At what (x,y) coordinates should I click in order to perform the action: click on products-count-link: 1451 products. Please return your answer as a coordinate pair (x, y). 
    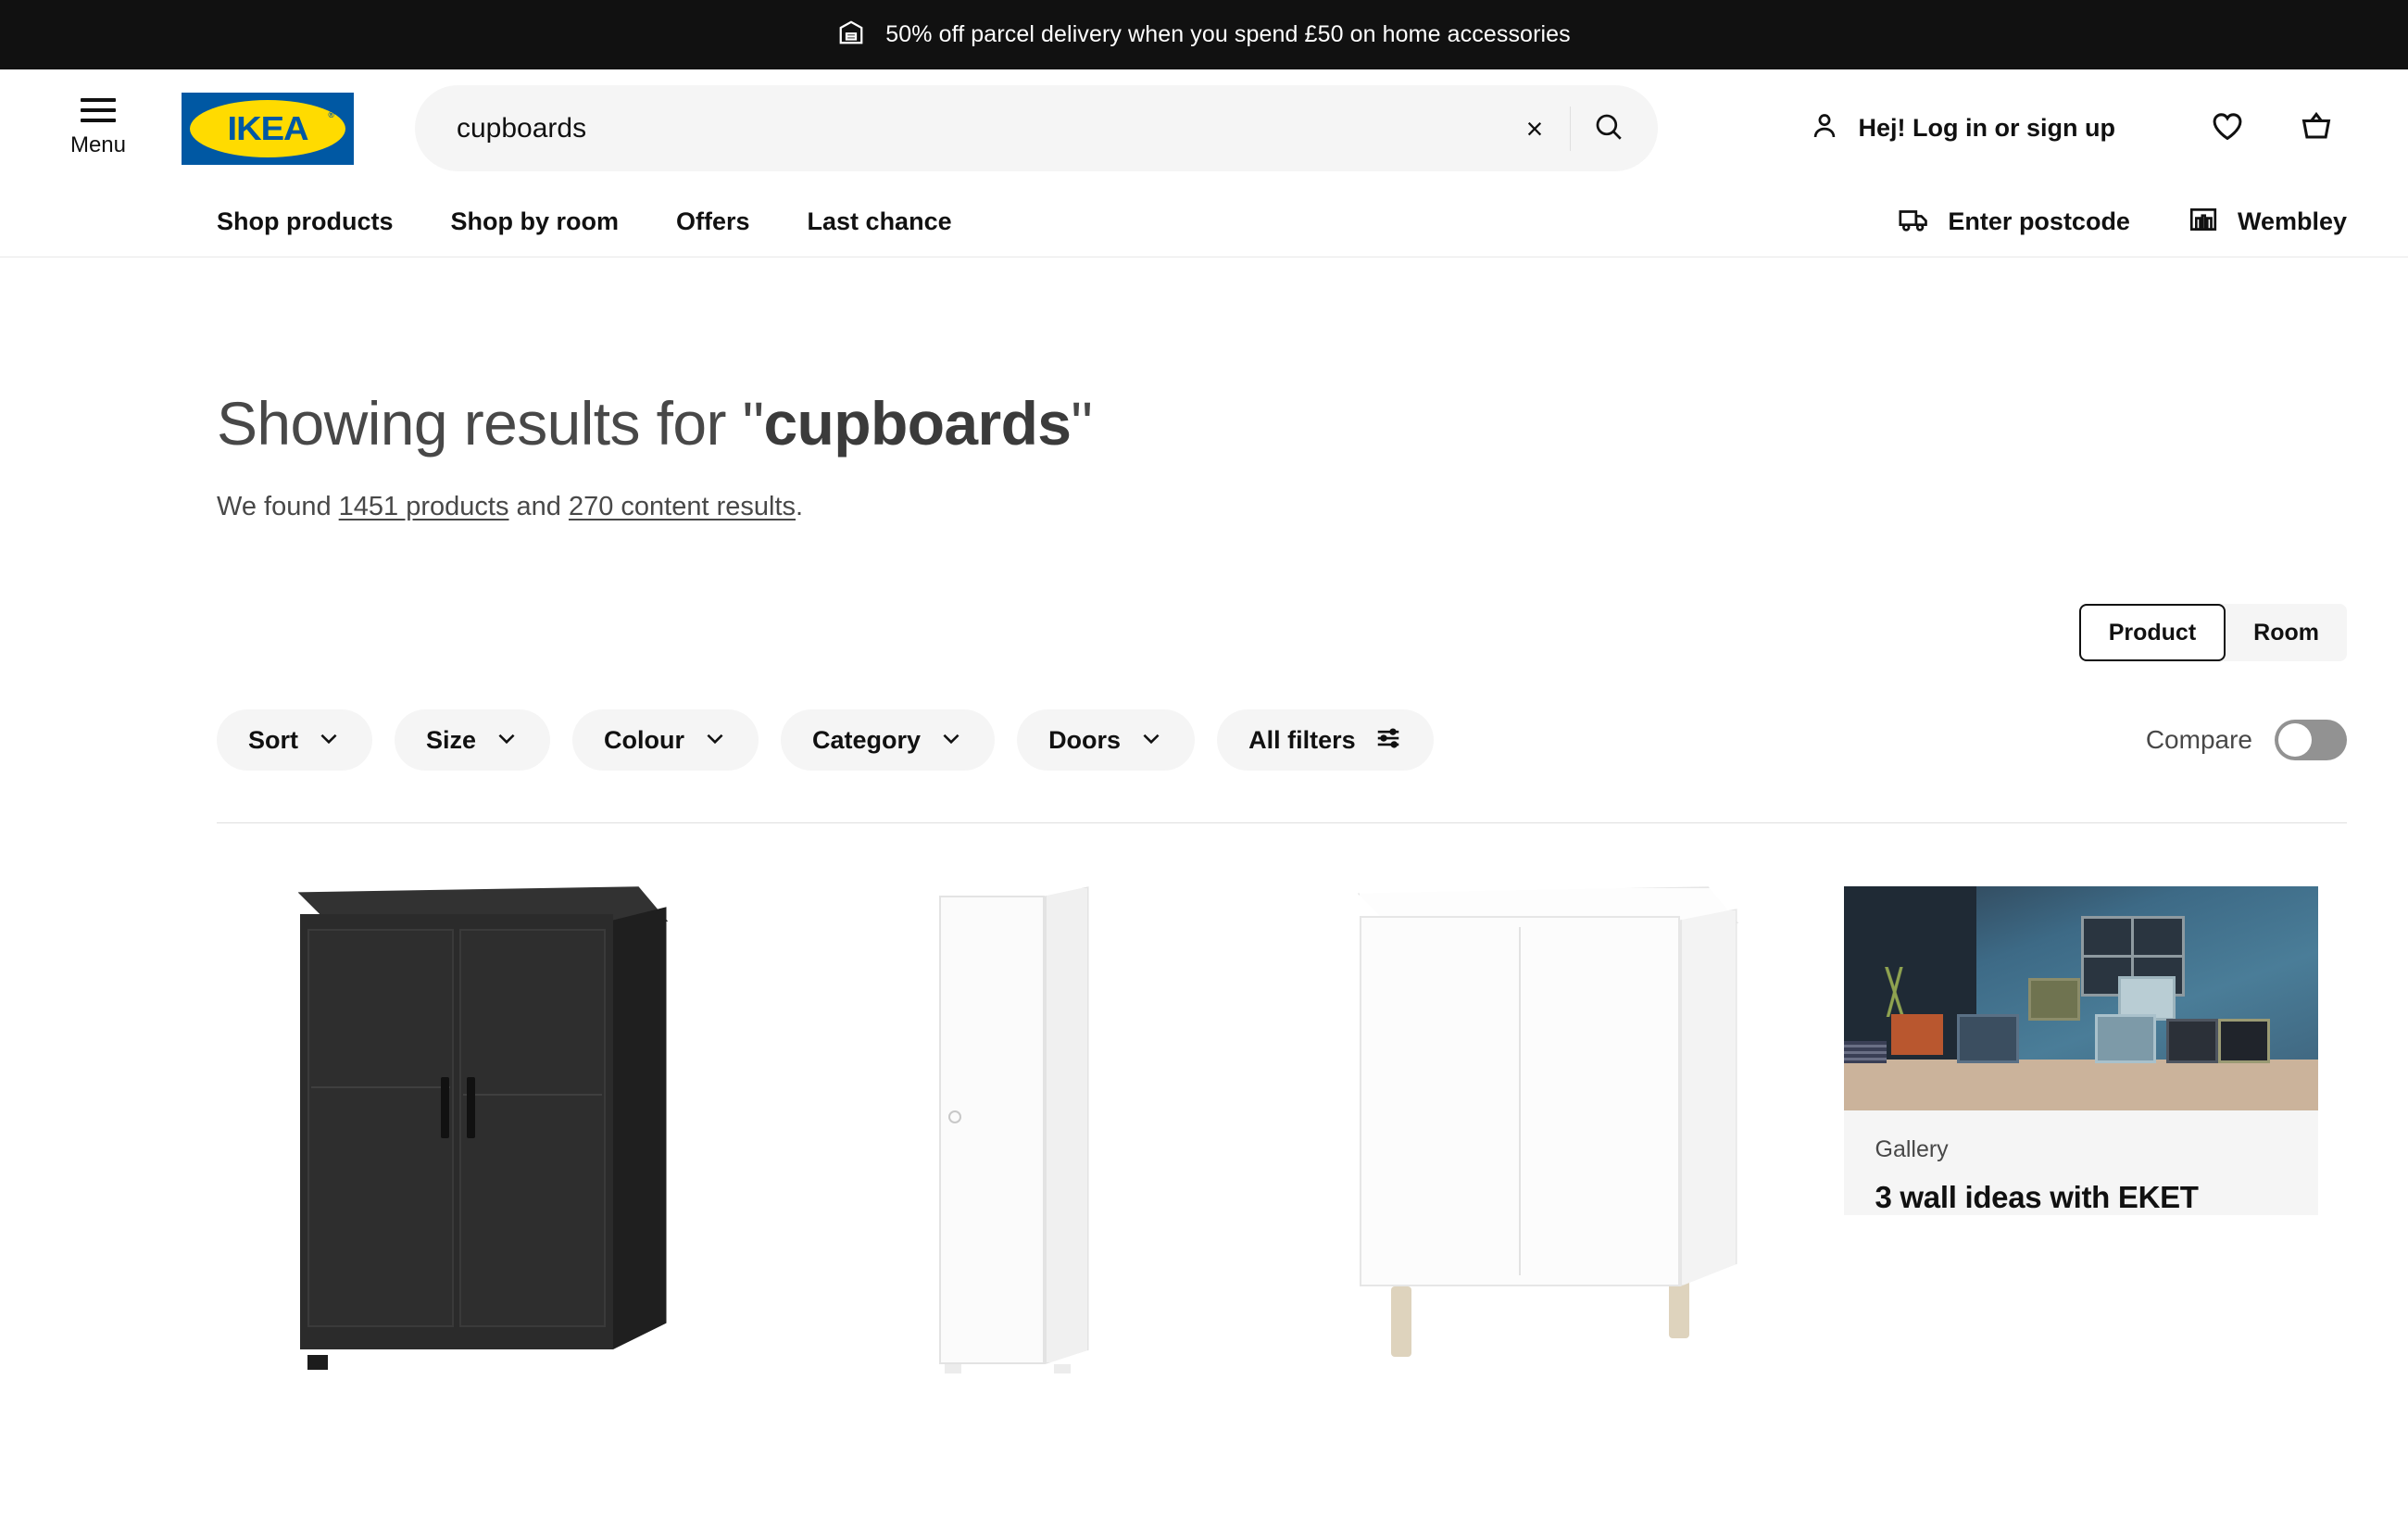
    Looking at the image, I should click on (424, 506).